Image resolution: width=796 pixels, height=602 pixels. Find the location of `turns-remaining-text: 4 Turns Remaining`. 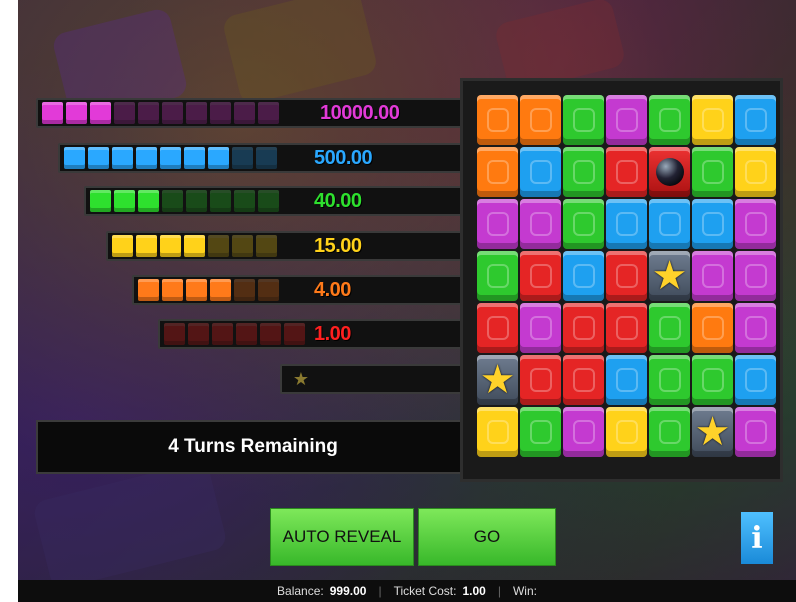

turns-remaining-text: 4 Turns Remaining is located at coordinates (253, 446).